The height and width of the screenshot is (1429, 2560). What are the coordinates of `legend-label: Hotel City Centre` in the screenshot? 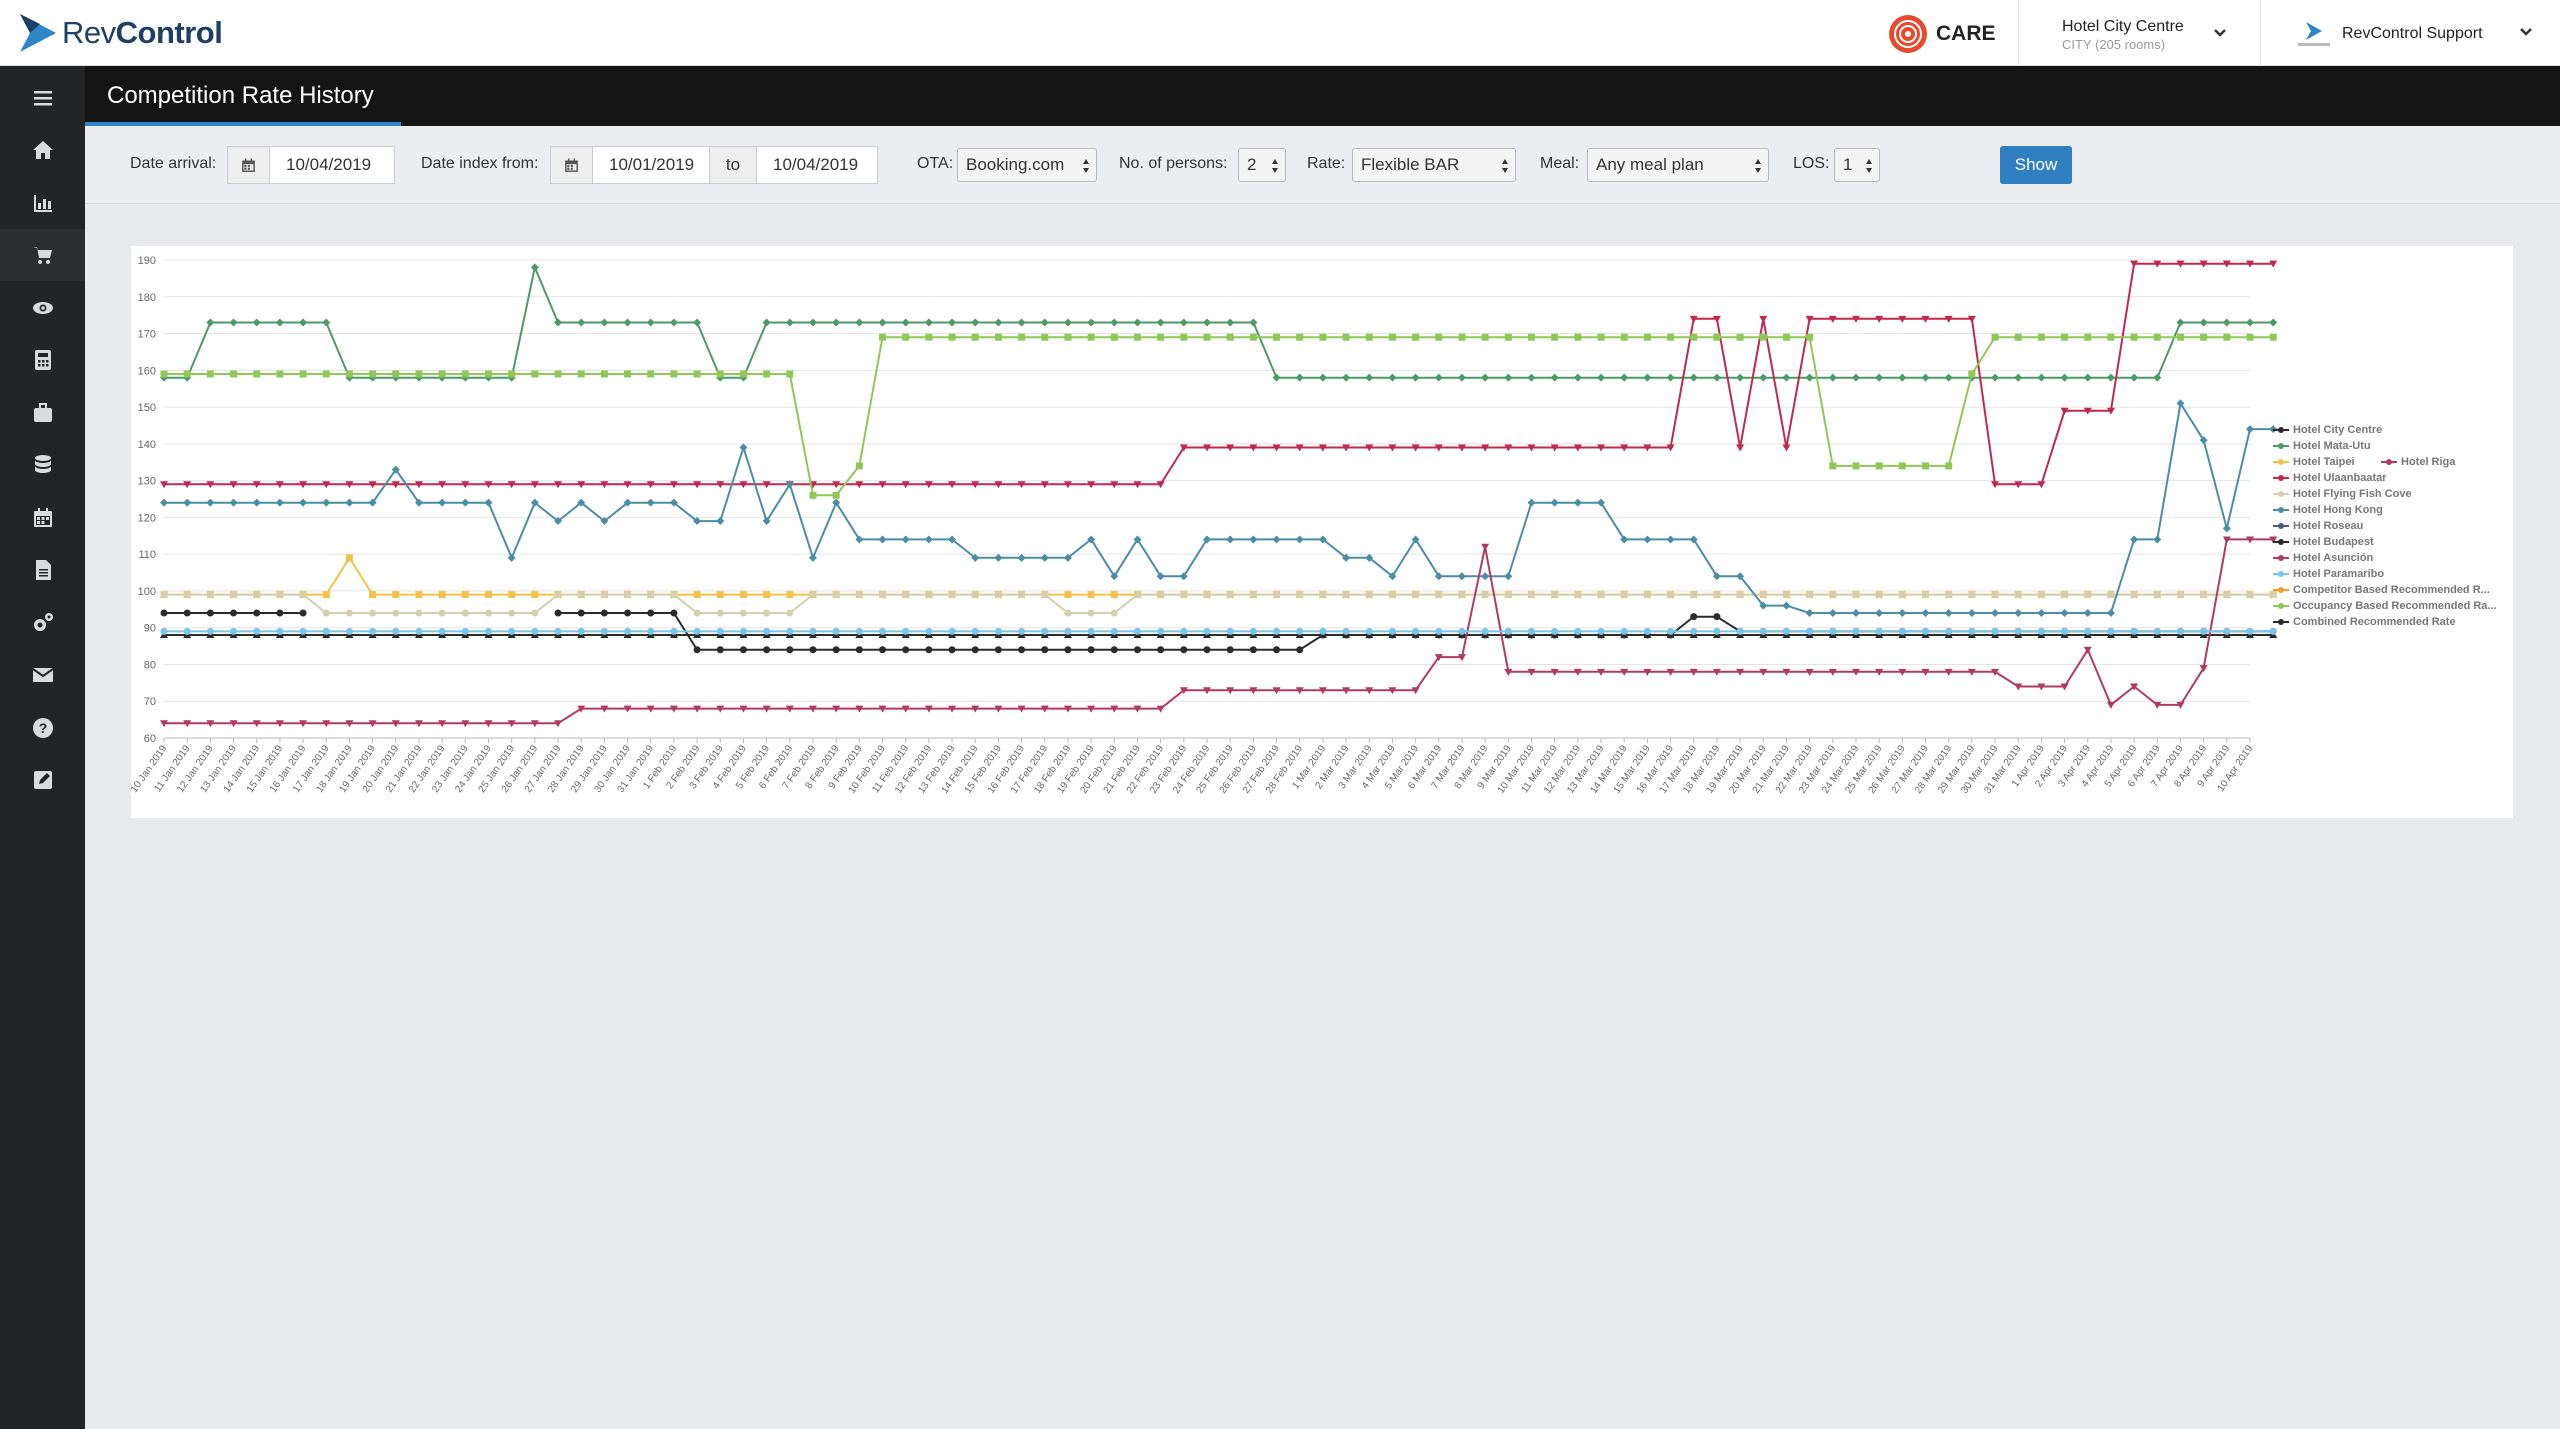 It's located at (2338, 430).